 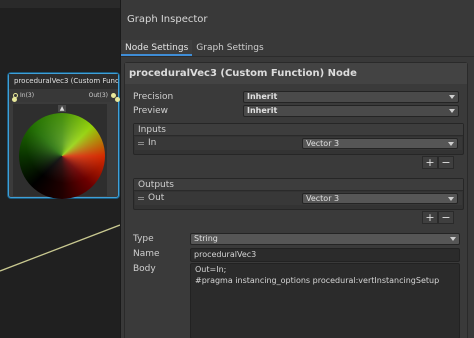 I want to click on name-field: proceduralVec3, so click(x=325, y=255).